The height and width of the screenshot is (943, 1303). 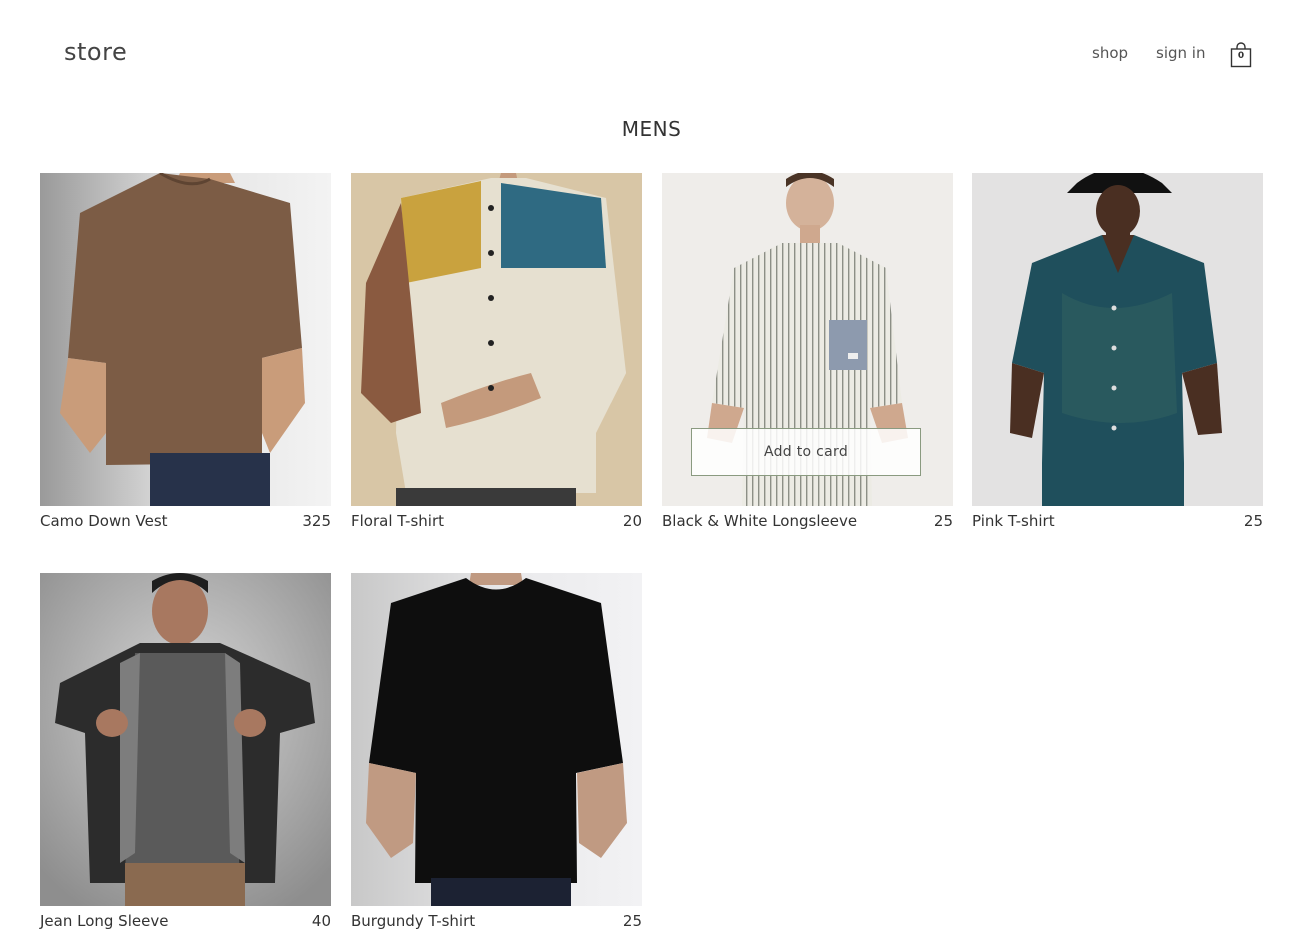 I want to click on product-card: Pink T-shirt 25, so click(x=1117, y=355).